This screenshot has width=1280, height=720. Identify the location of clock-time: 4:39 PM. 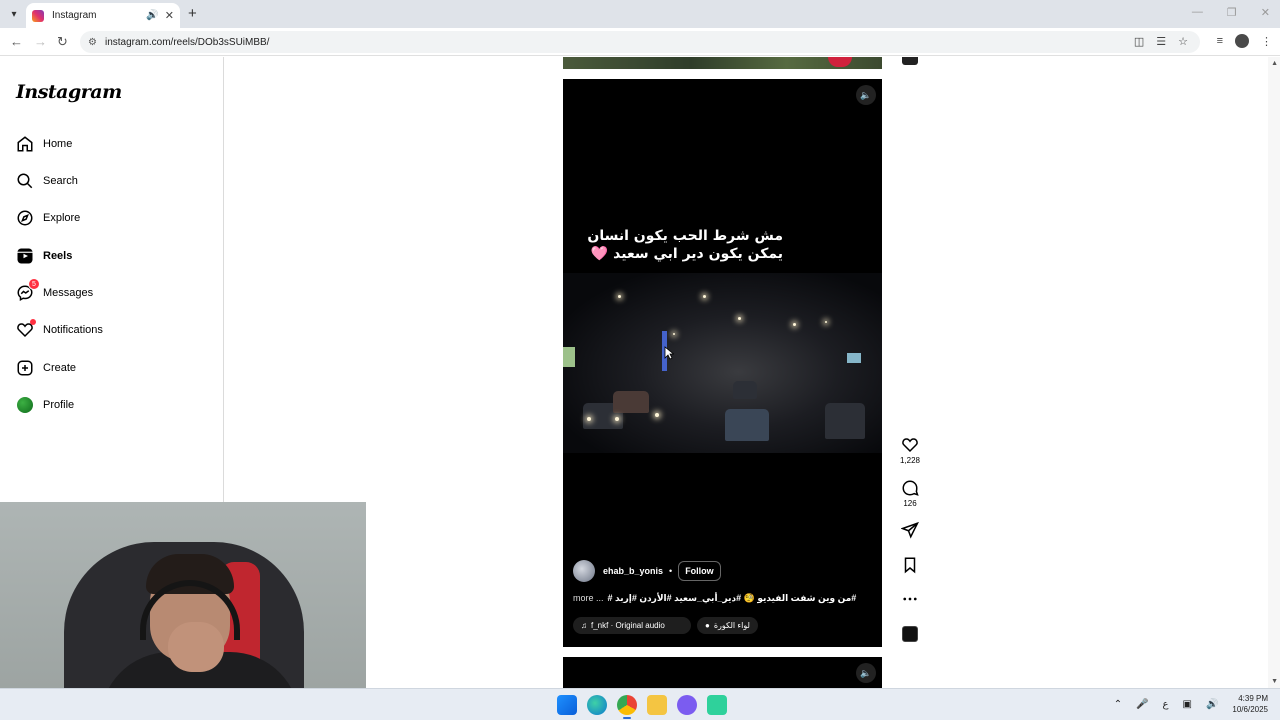
(1253, 698).